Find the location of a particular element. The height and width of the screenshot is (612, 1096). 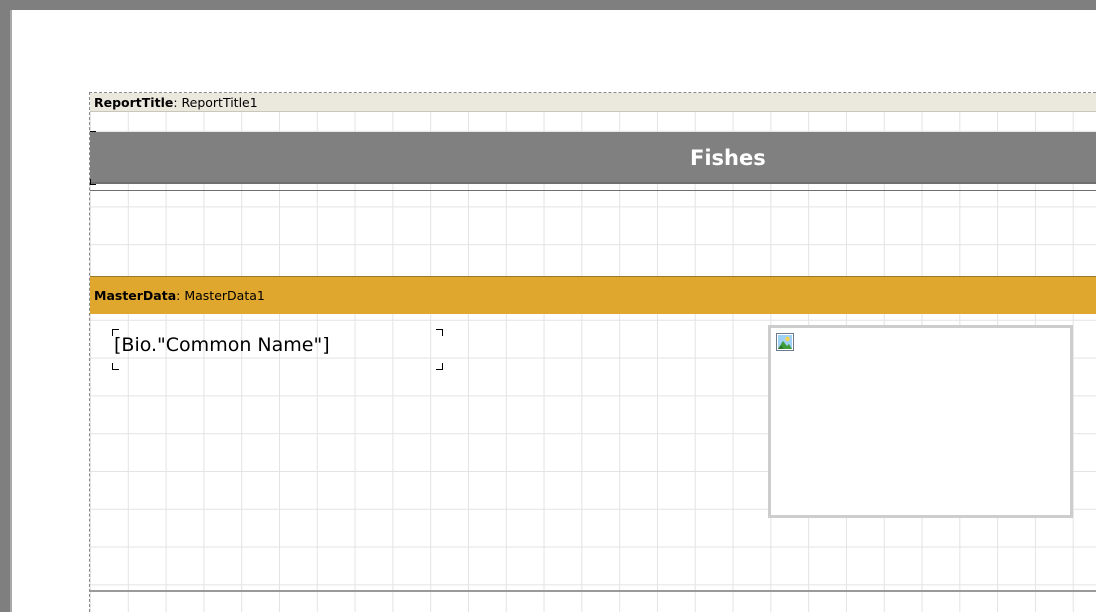

report-title-band-header: ReportTitle: ReportTitle1 is located at coordinates (593, 102).